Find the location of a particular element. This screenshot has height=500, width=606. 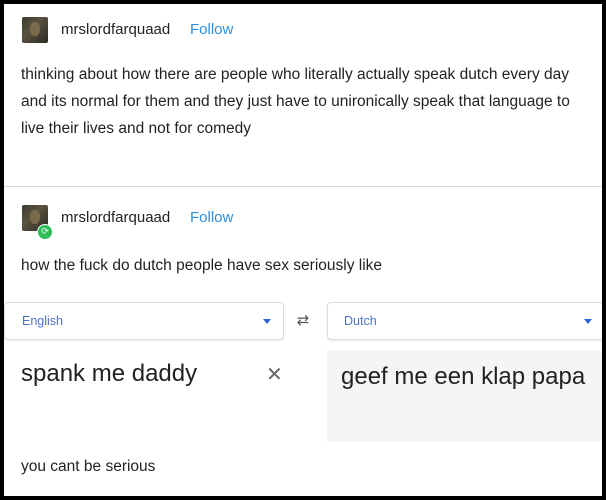

translation-output: geef me een klap papa is located at coordinates (464, 396).